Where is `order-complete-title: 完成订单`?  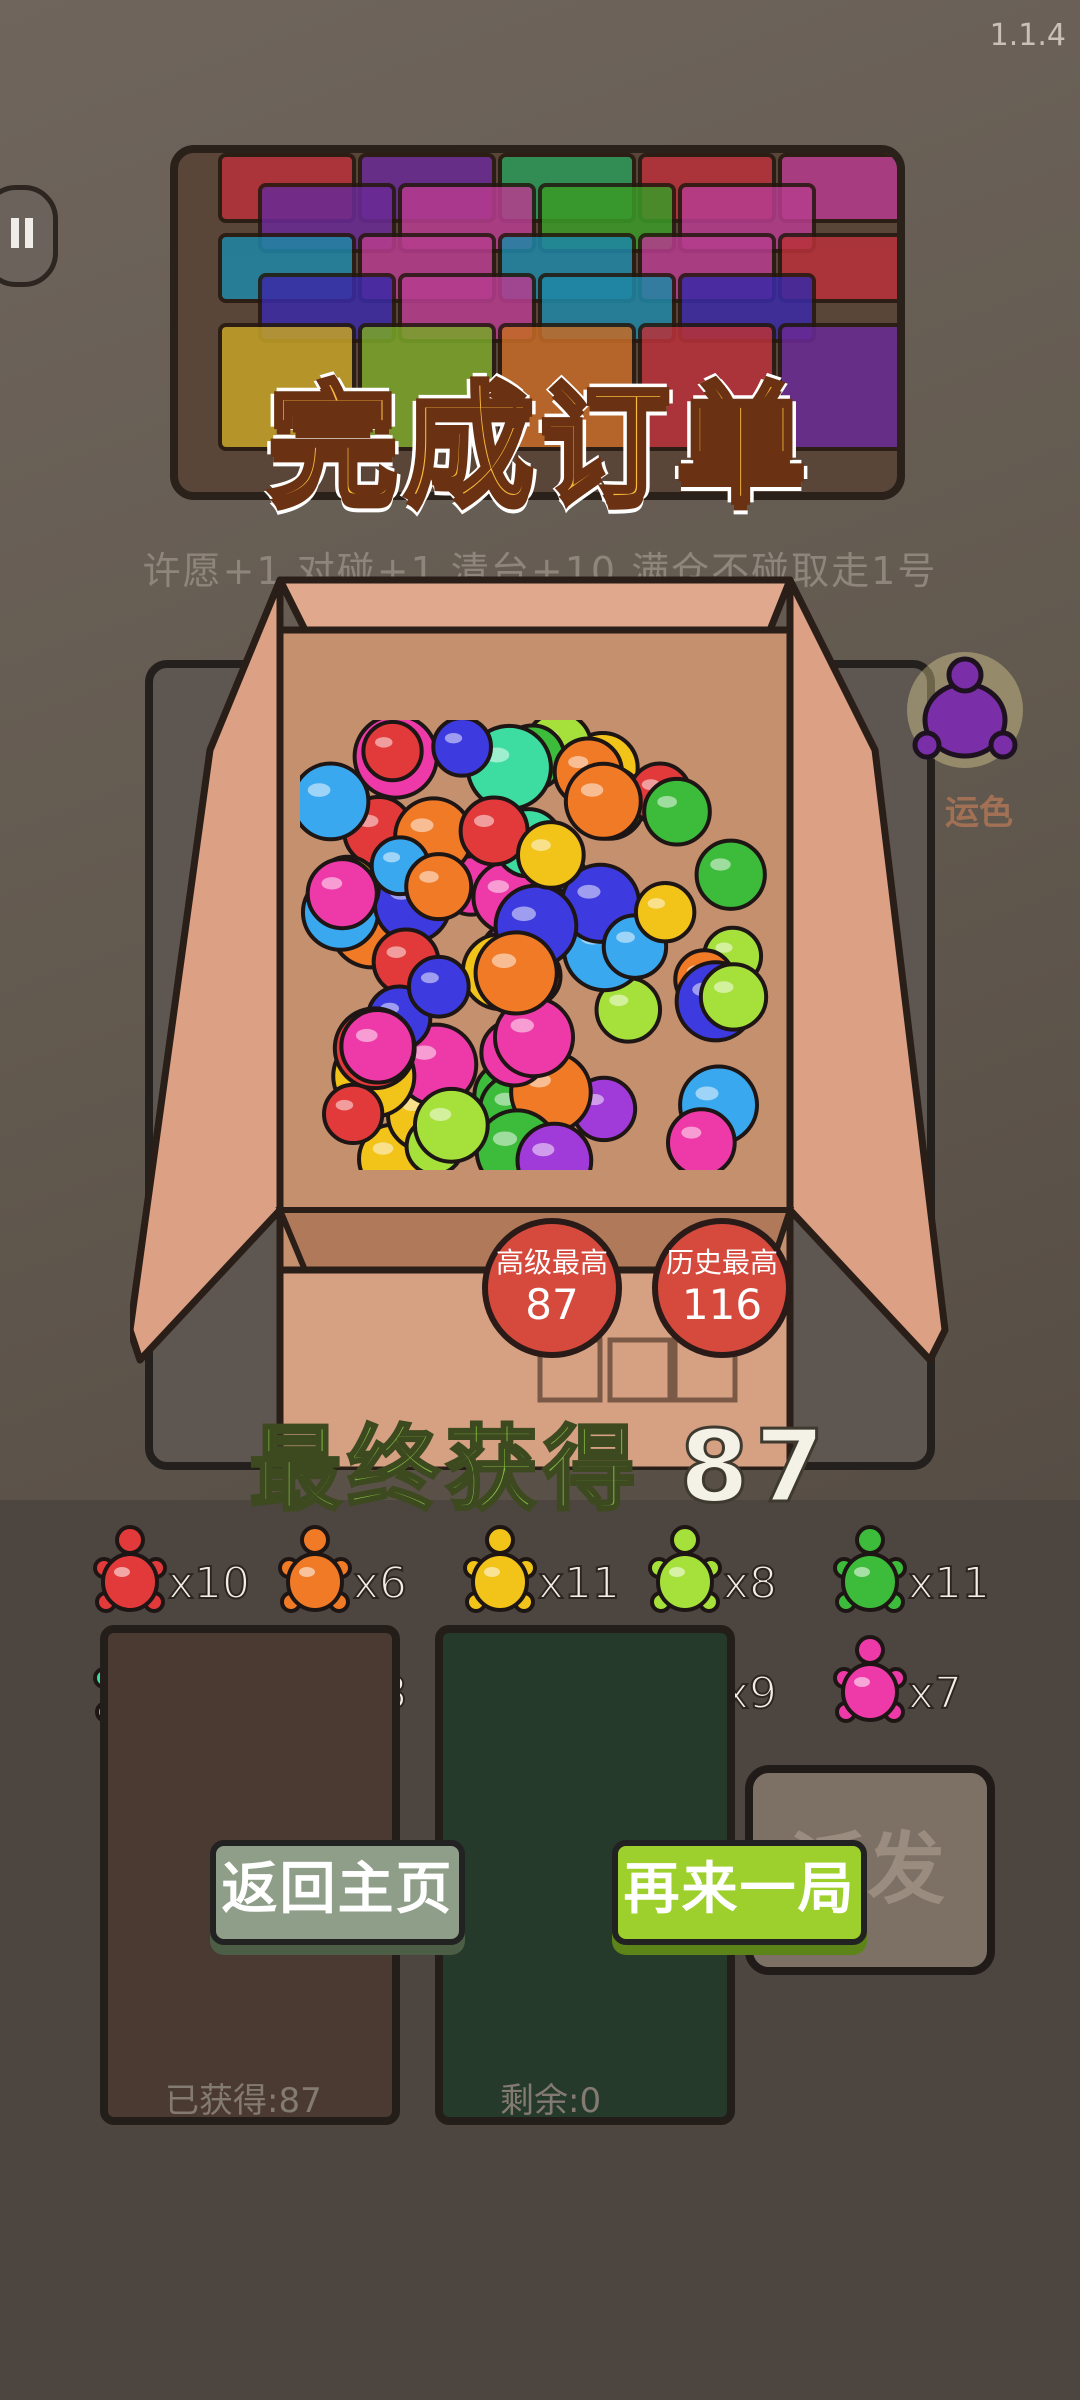 order-complete-title: 完成订单 is located at coordinates (538, 445).